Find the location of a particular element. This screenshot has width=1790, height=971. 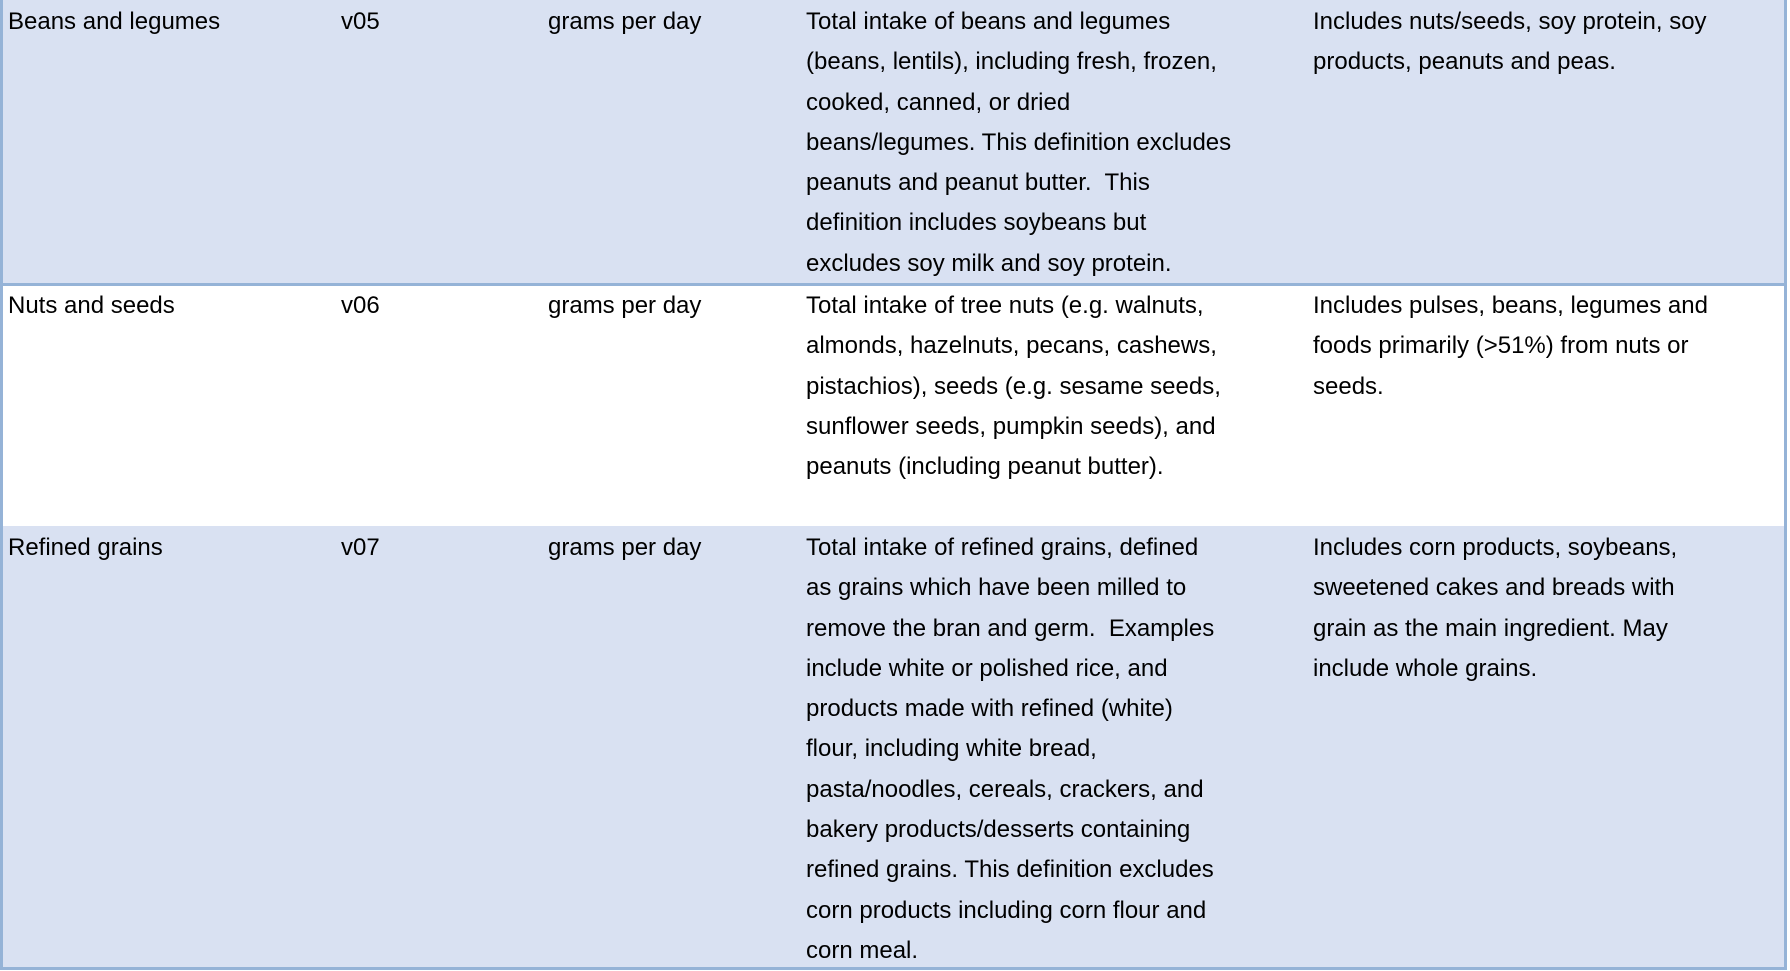

variable-code-cell: v07 is located at coordinates (360, 547).